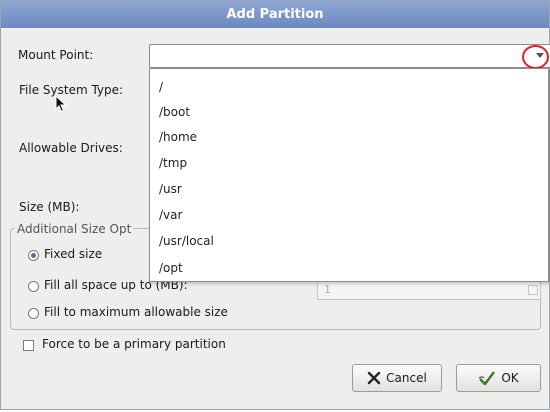 The height and width of the screenshot is (412, 550). I want to click on fill-upto-radio, so click(33, 286).